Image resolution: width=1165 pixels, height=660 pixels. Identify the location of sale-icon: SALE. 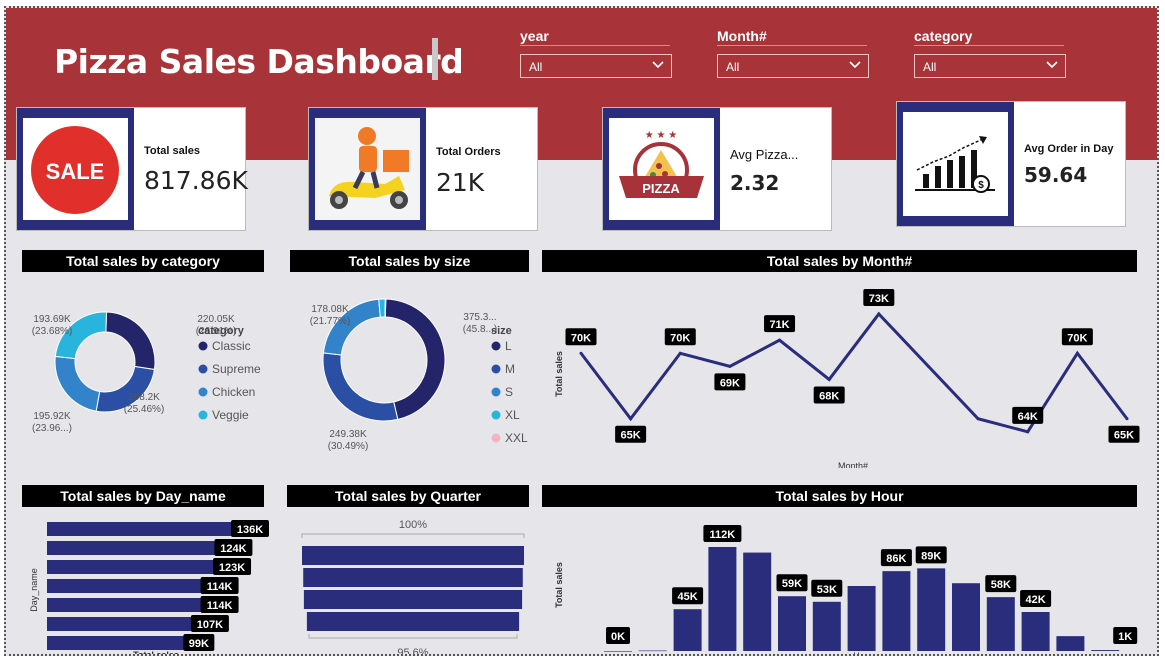
(75, 170).